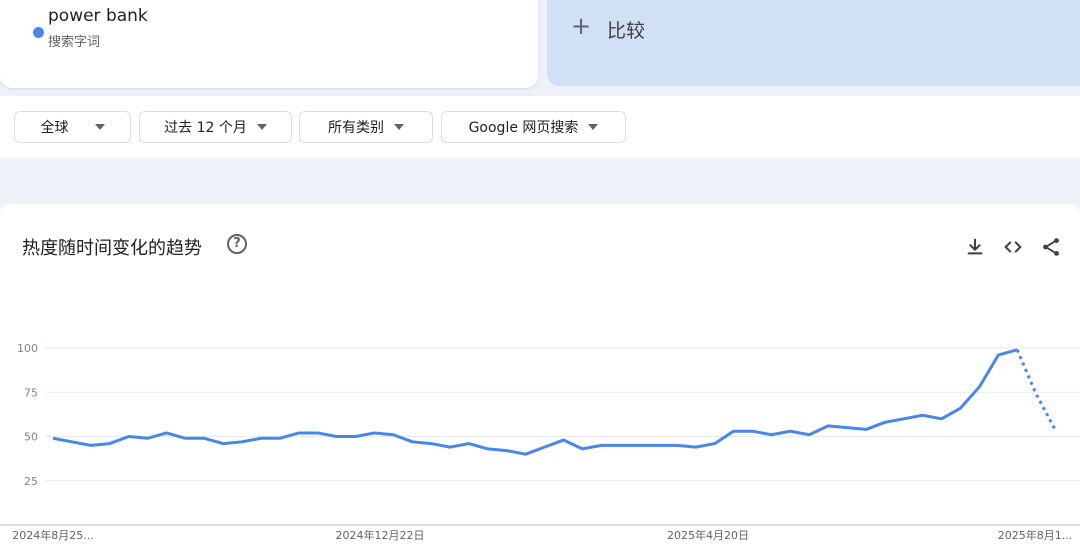  Describe the element at coordinates (708, 535) in the screenshot. I see `x-tick-label: 2025年4月20日` at that location.